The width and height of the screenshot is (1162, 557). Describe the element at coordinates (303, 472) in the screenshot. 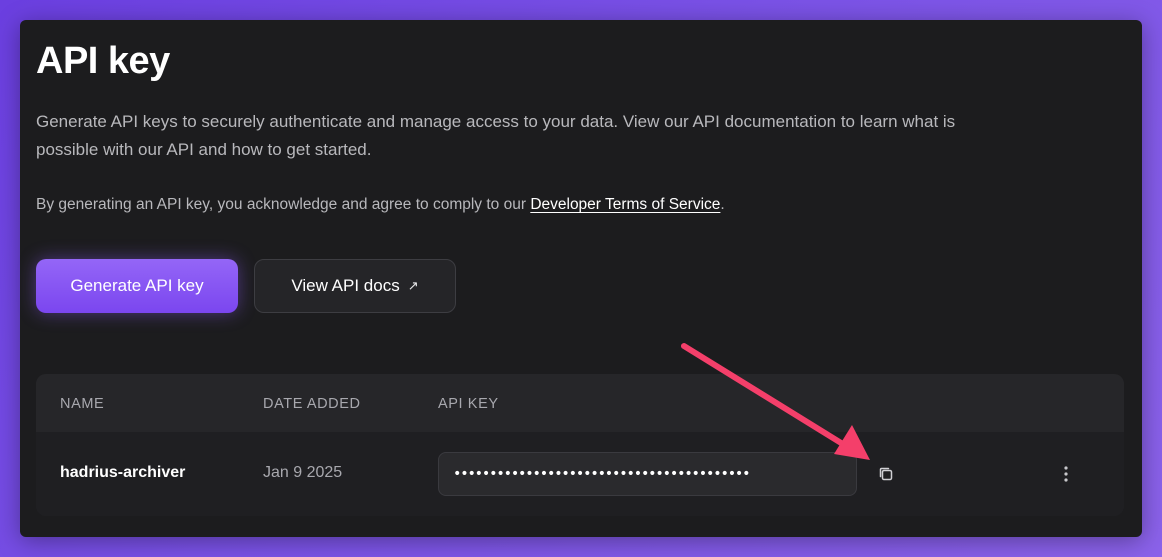

I see `key-date-added: Jan 9 2025` at that location.